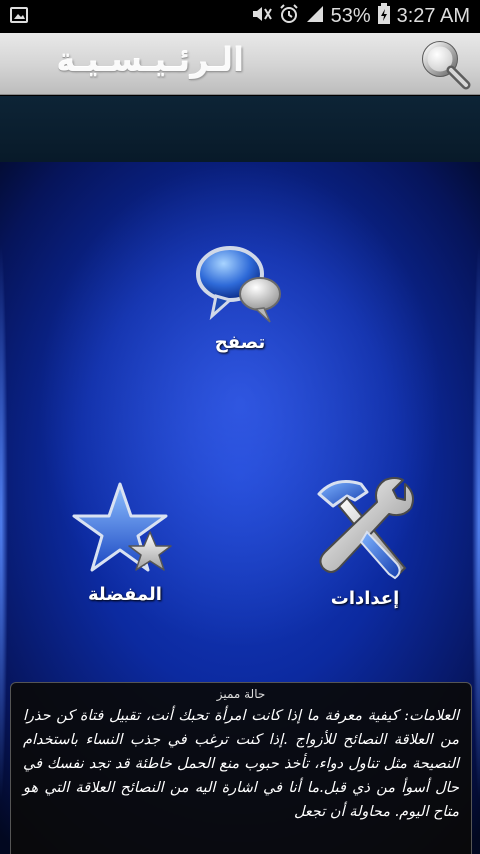 This screenshot has height=854, width=480. What do you see at coordinates (240, 129) in the screenshot?
I see `header-band` at bounding box center [240, 129].